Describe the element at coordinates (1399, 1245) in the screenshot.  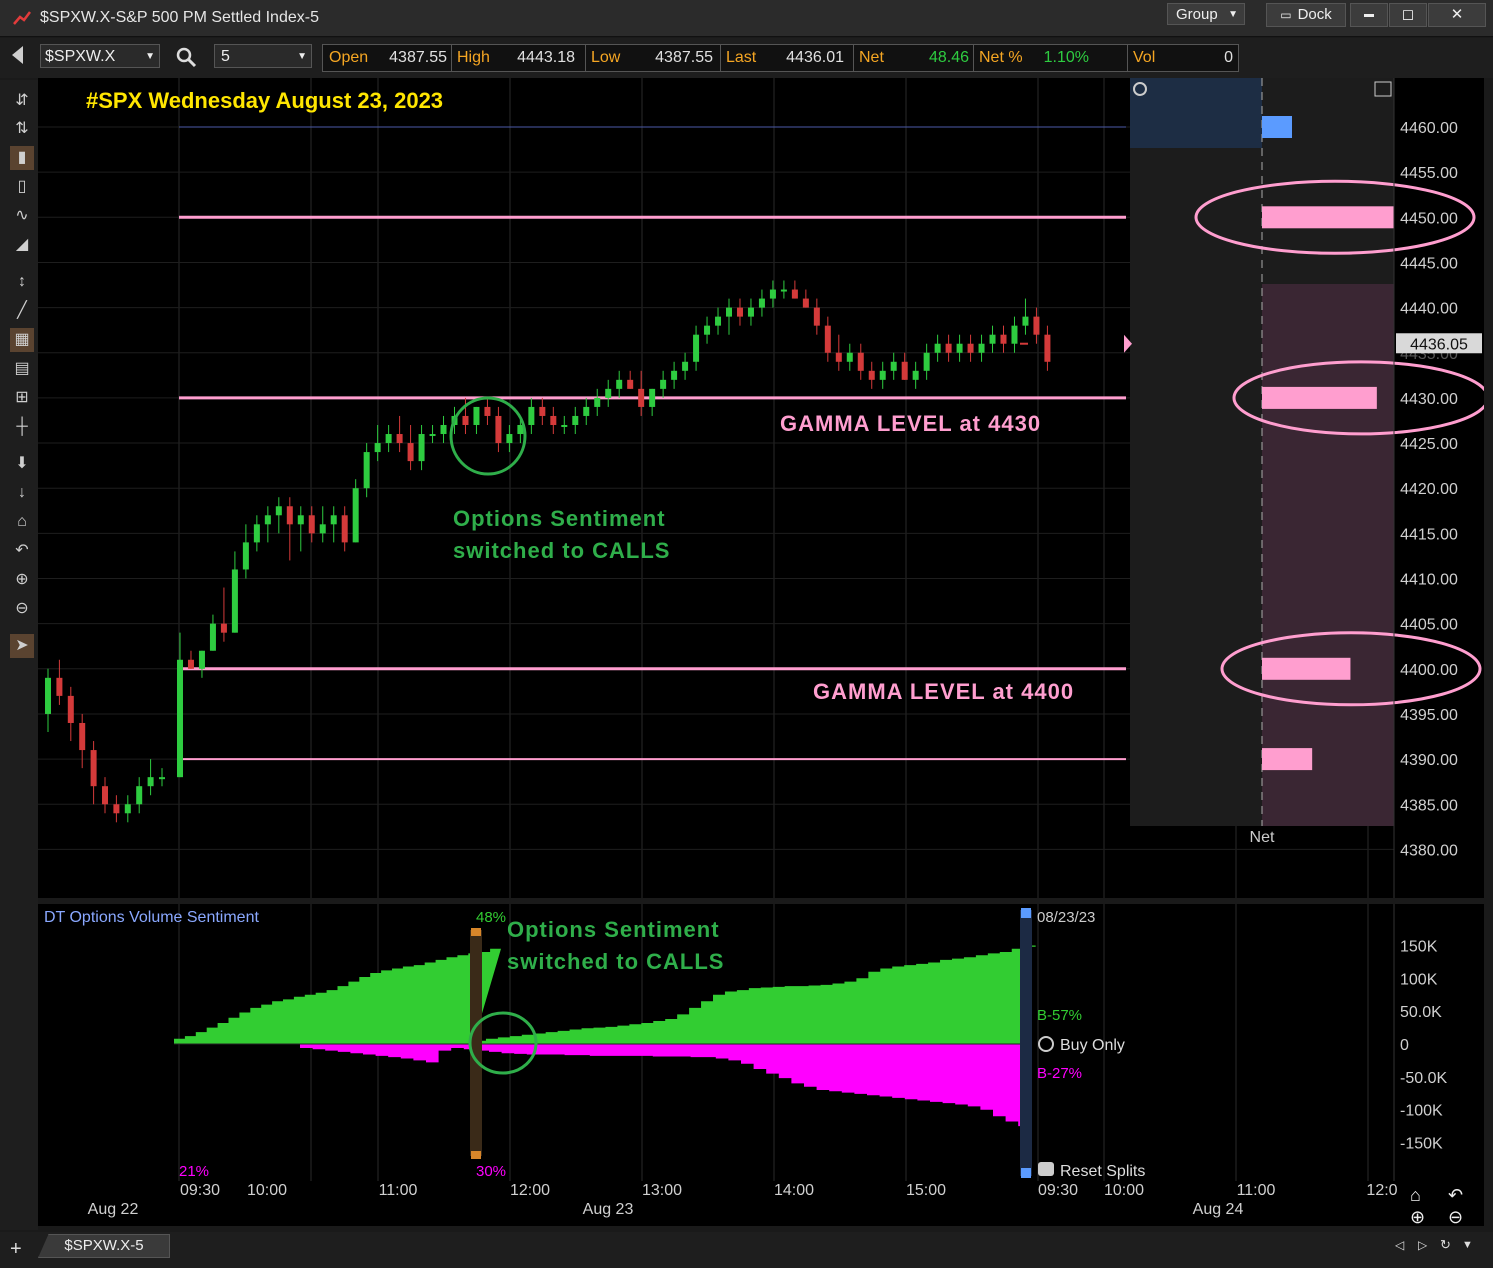
I see `scroll-left-icon: ◁` at that location.